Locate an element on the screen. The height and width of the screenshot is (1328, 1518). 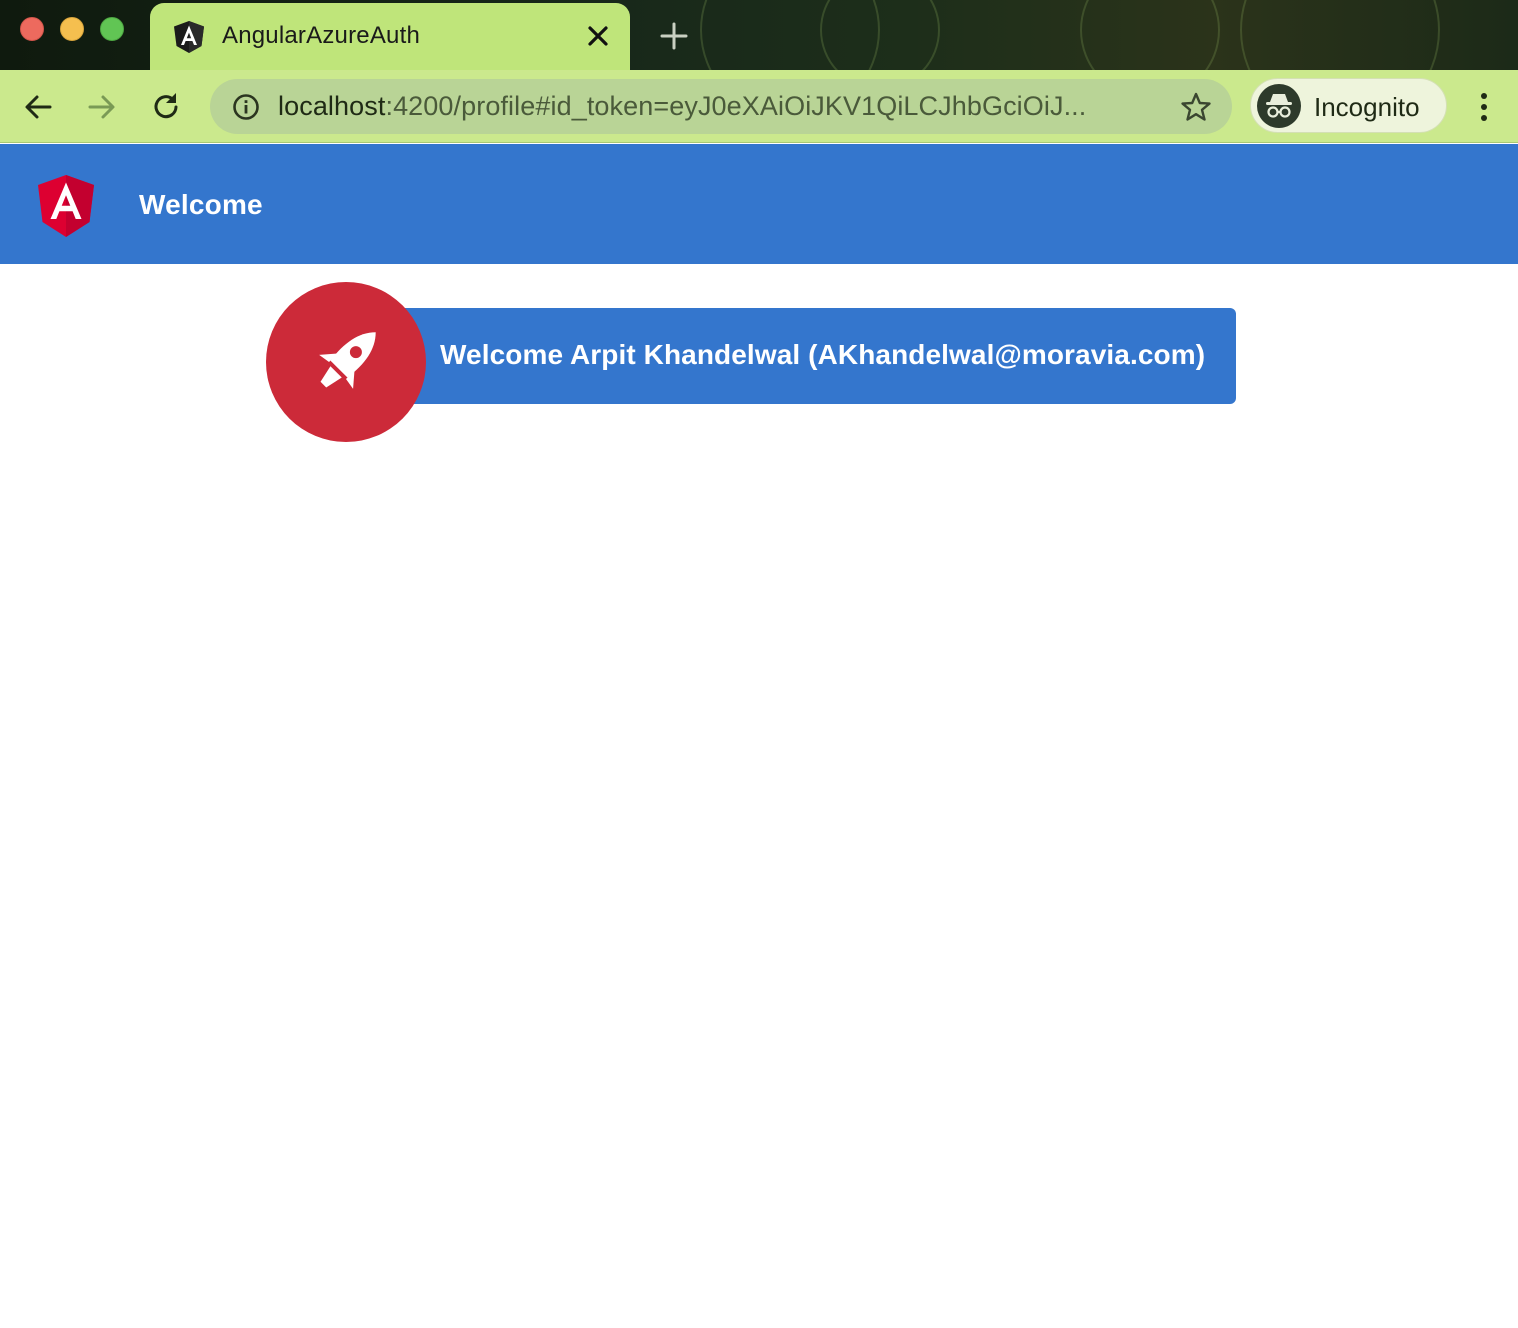
window-zoom-button is located at coordinates (112, 29).